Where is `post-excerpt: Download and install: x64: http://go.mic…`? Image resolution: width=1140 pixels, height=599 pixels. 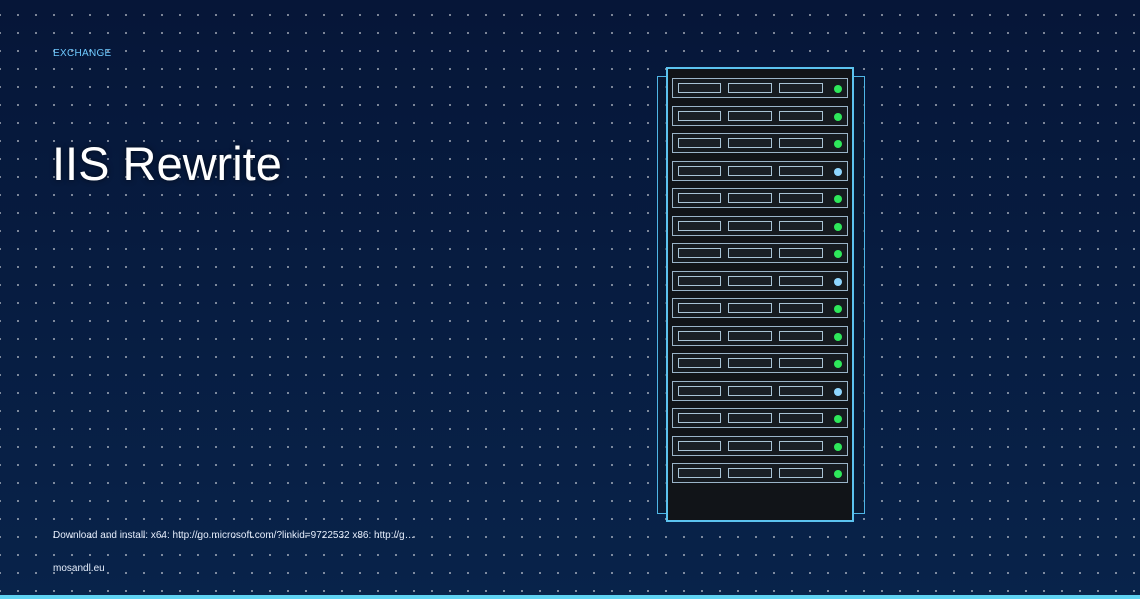 post-excerpt: Download and install: x64: http://go.mic… is located at coordinates (234, 535).